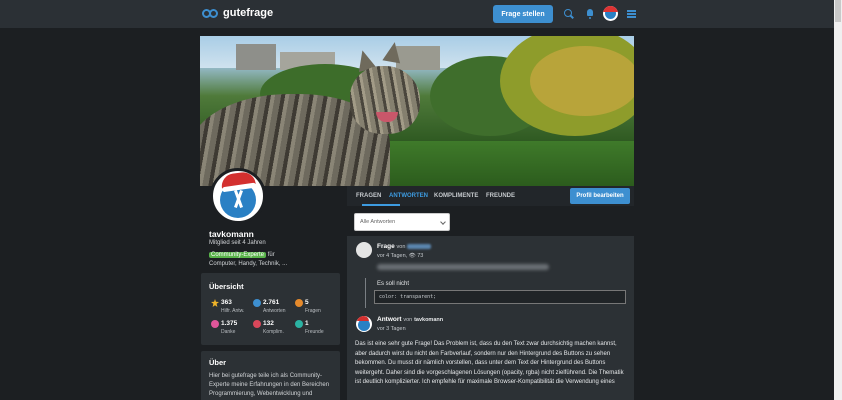  I want to click on tab-antworten: ANTWORTEN, so click(408, 196).